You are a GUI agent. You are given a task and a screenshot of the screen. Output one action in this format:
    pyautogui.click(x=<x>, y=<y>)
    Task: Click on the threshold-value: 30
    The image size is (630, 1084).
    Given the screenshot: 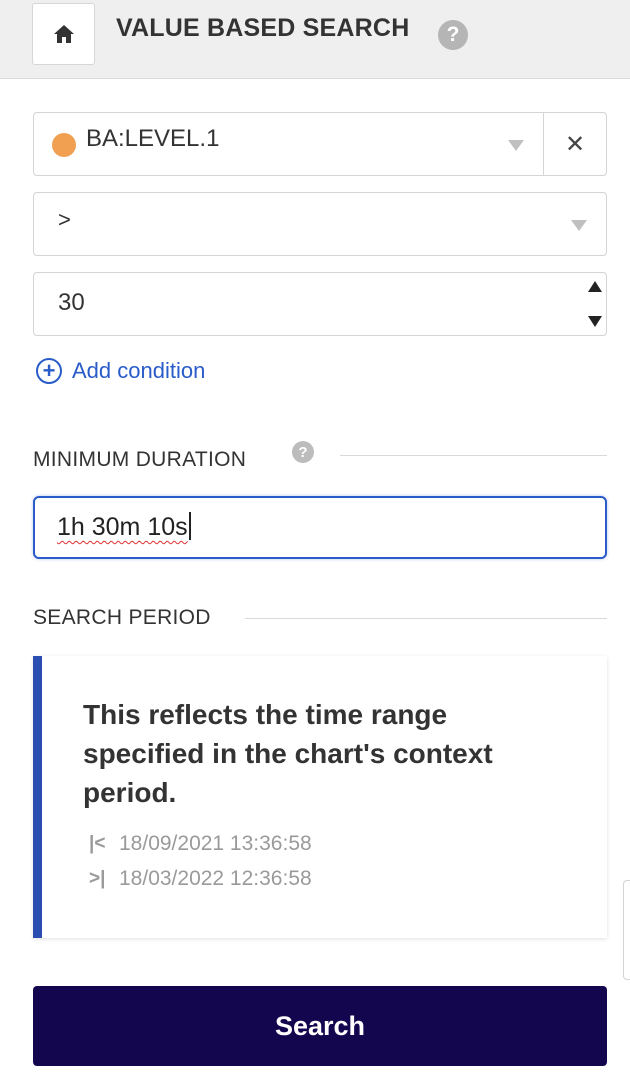 What is the action you would take?
    pyautogui.click(x=71, y=302)
    